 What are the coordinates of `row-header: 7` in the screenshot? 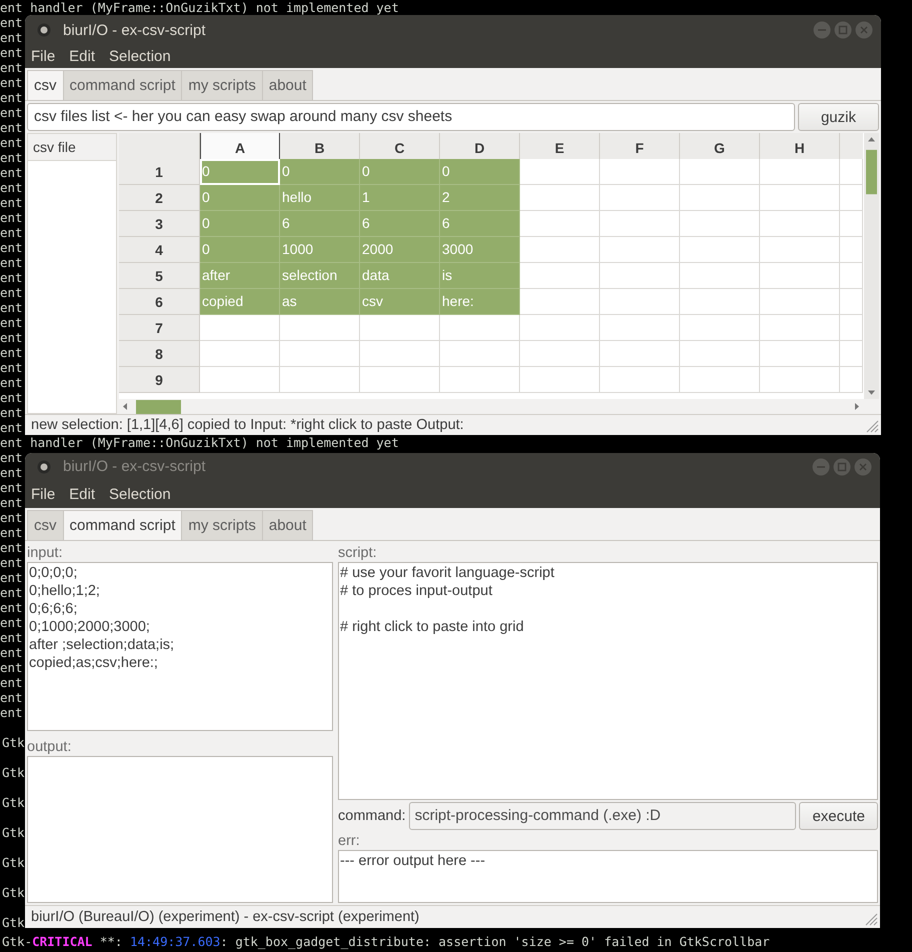 It's located at (159, 328).